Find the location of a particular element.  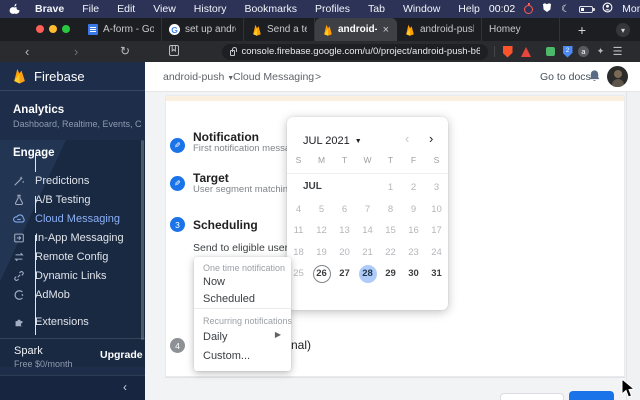

calendar-day: 31 is located at coordinates (436, 274).